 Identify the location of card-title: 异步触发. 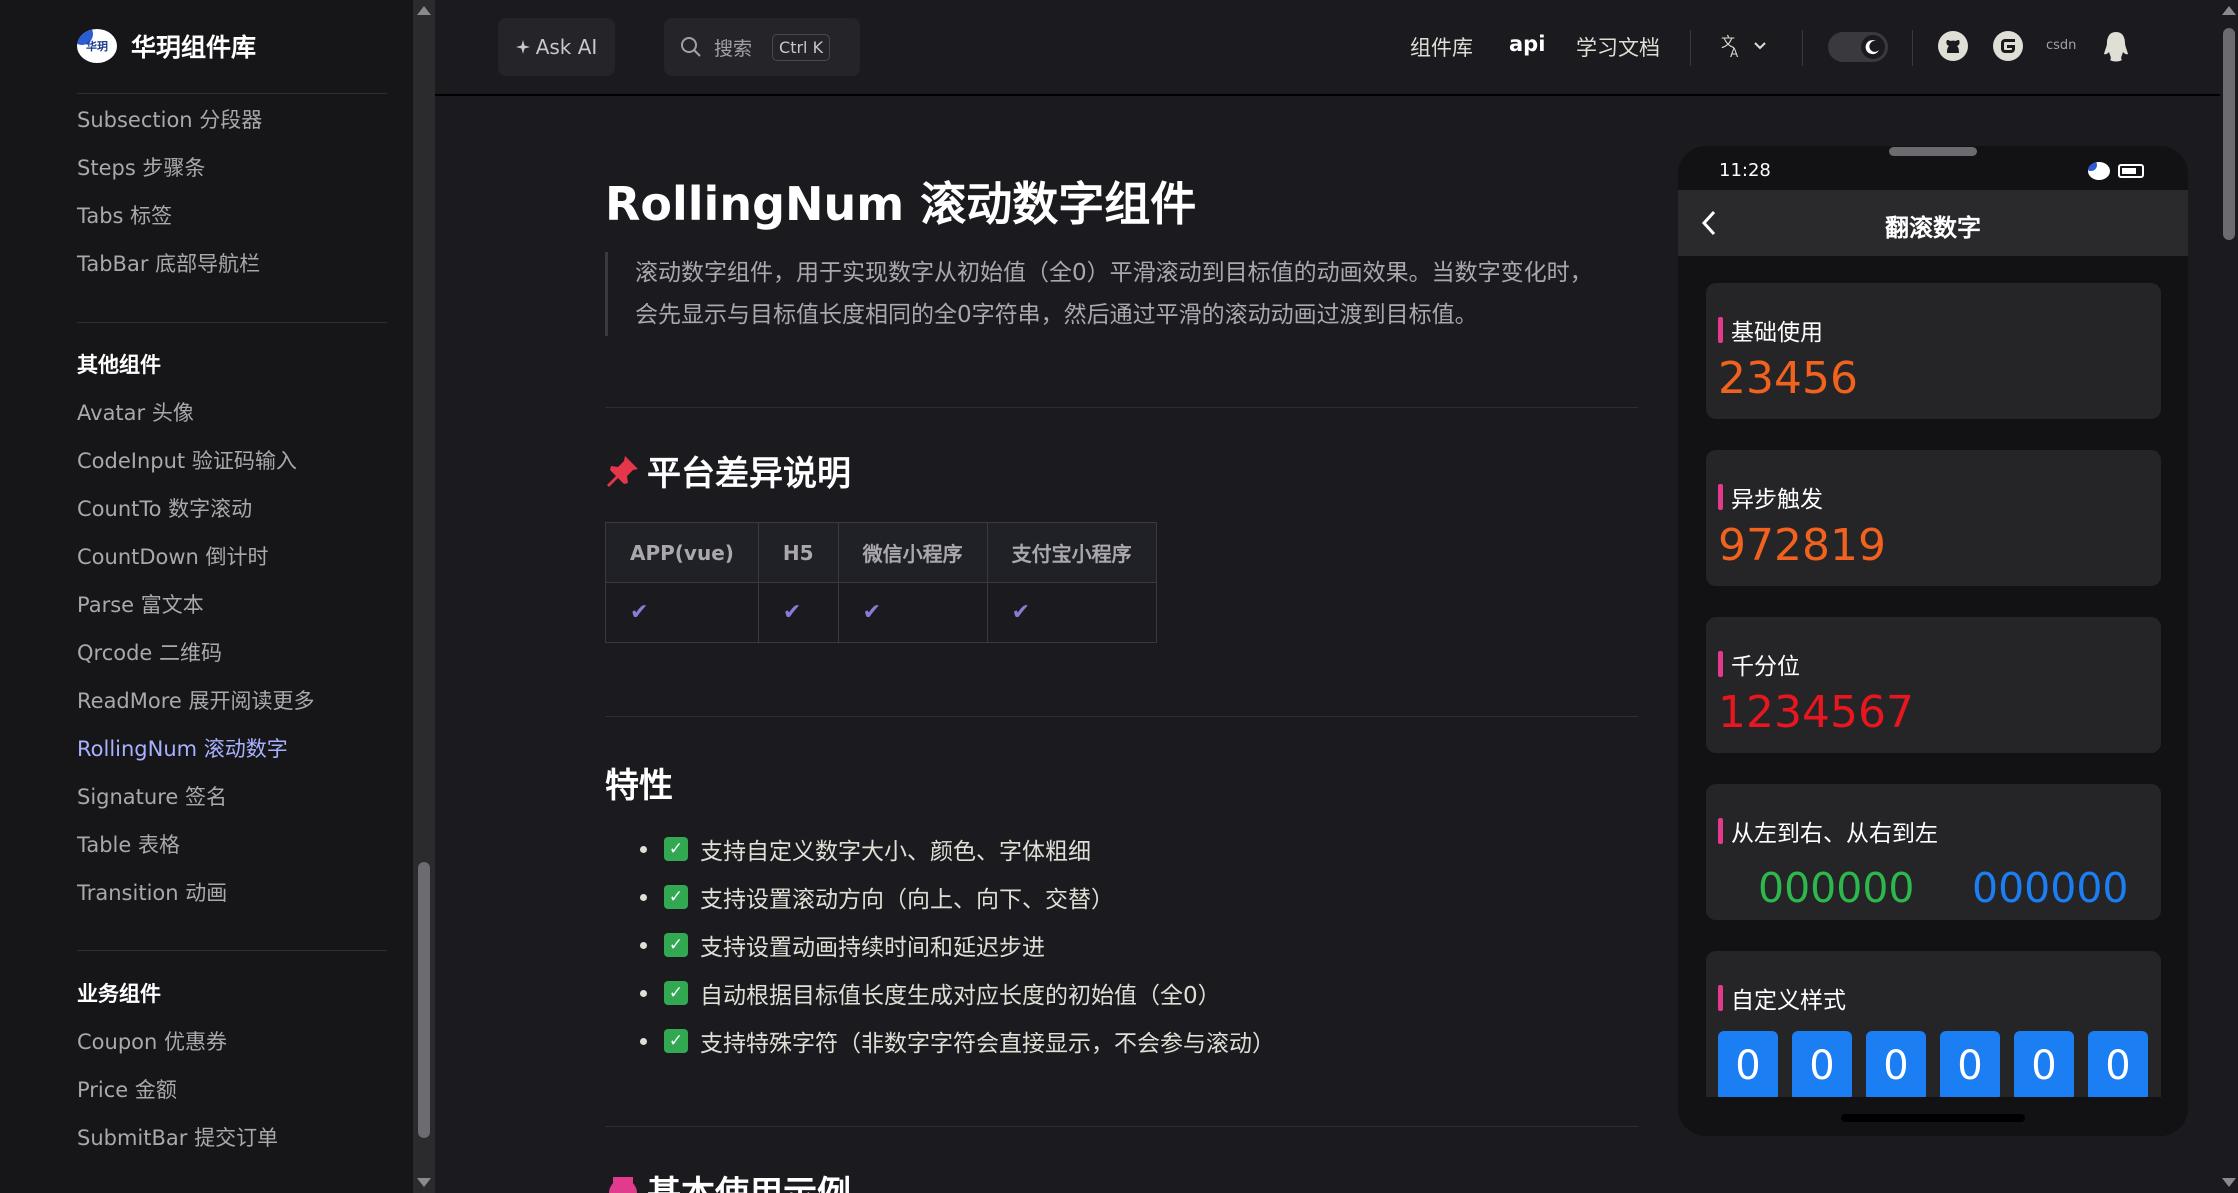
(1770, 497).